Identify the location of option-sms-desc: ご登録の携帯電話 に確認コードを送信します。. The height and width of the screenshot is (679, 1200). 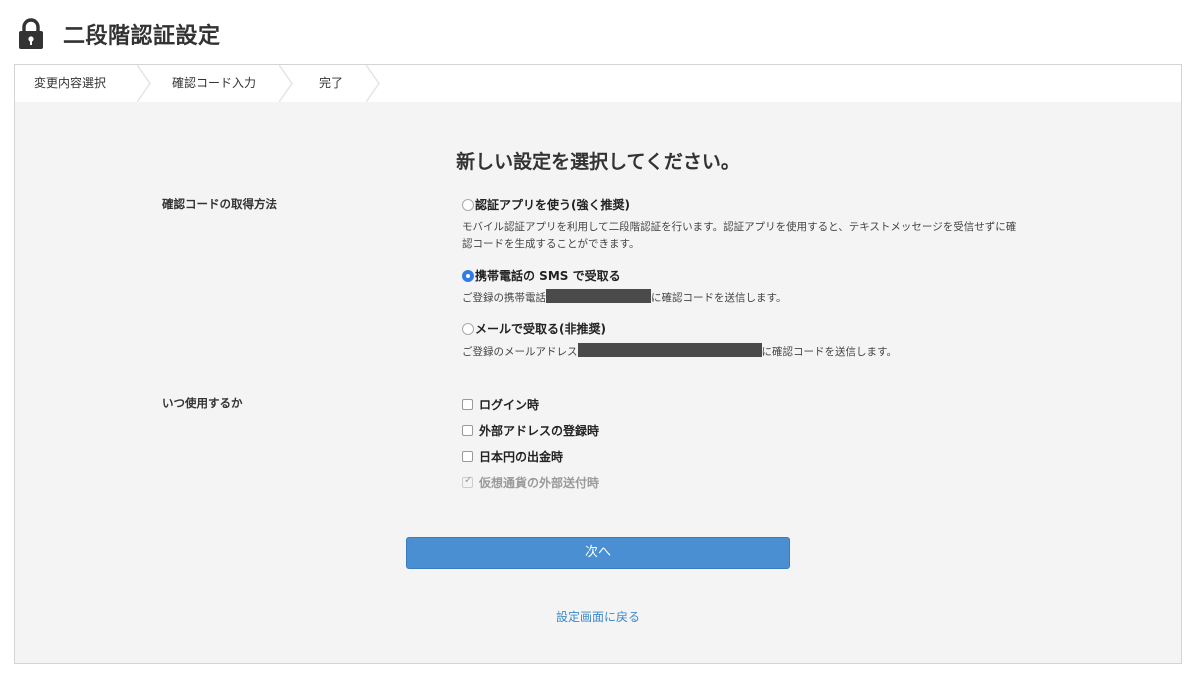
(624, 298).